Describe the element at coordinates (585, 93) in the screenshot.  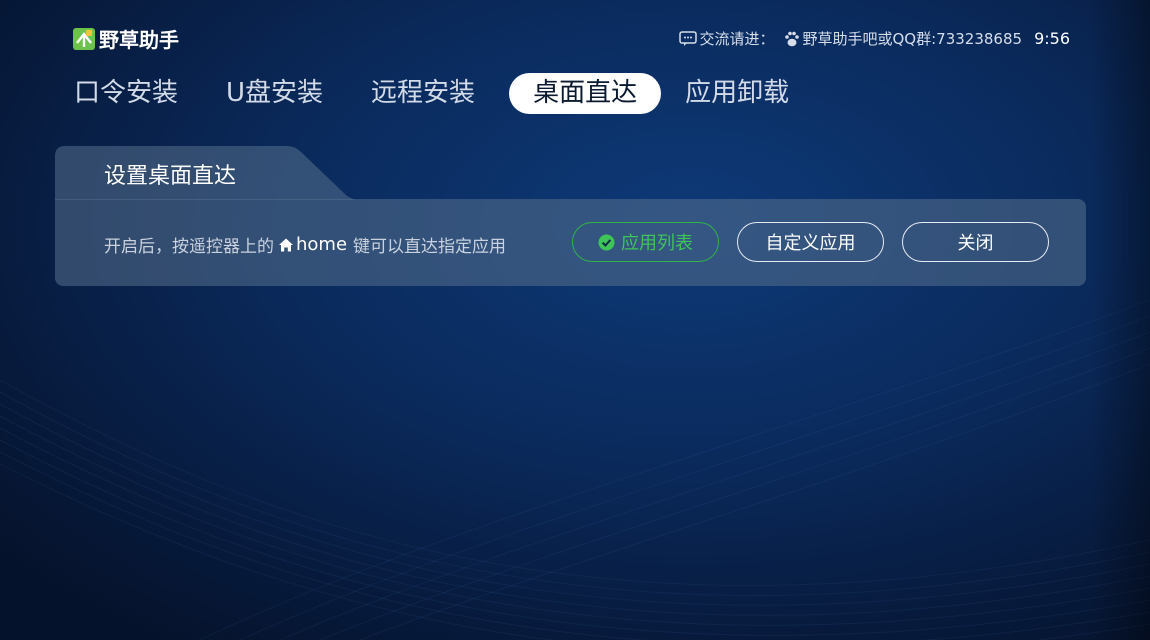
I see `tab-desktop-direct: 桌面直达` at that location.